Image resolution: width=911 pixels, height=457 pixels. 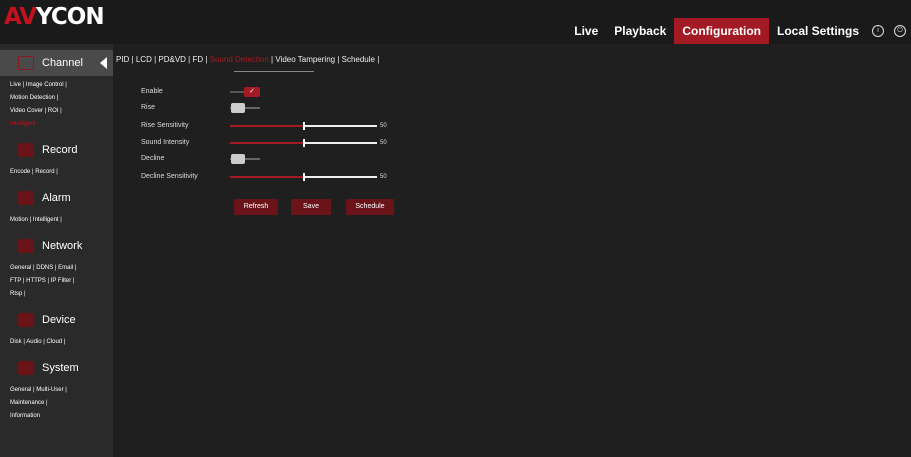 What do you see at coordinates (252, 92) in the screenshot?
I see `check-icon: ✓` at bounding box center [252, 92].